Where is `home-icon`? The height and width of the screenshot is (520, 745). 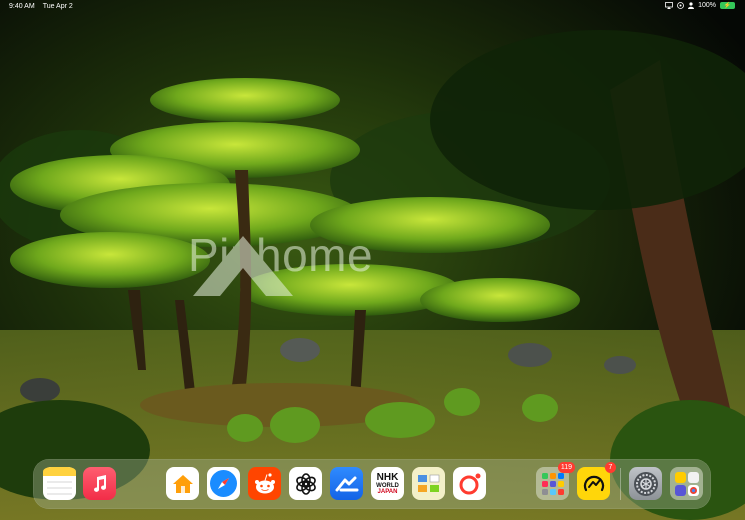
home-icon is located at coordinates (182, 483).